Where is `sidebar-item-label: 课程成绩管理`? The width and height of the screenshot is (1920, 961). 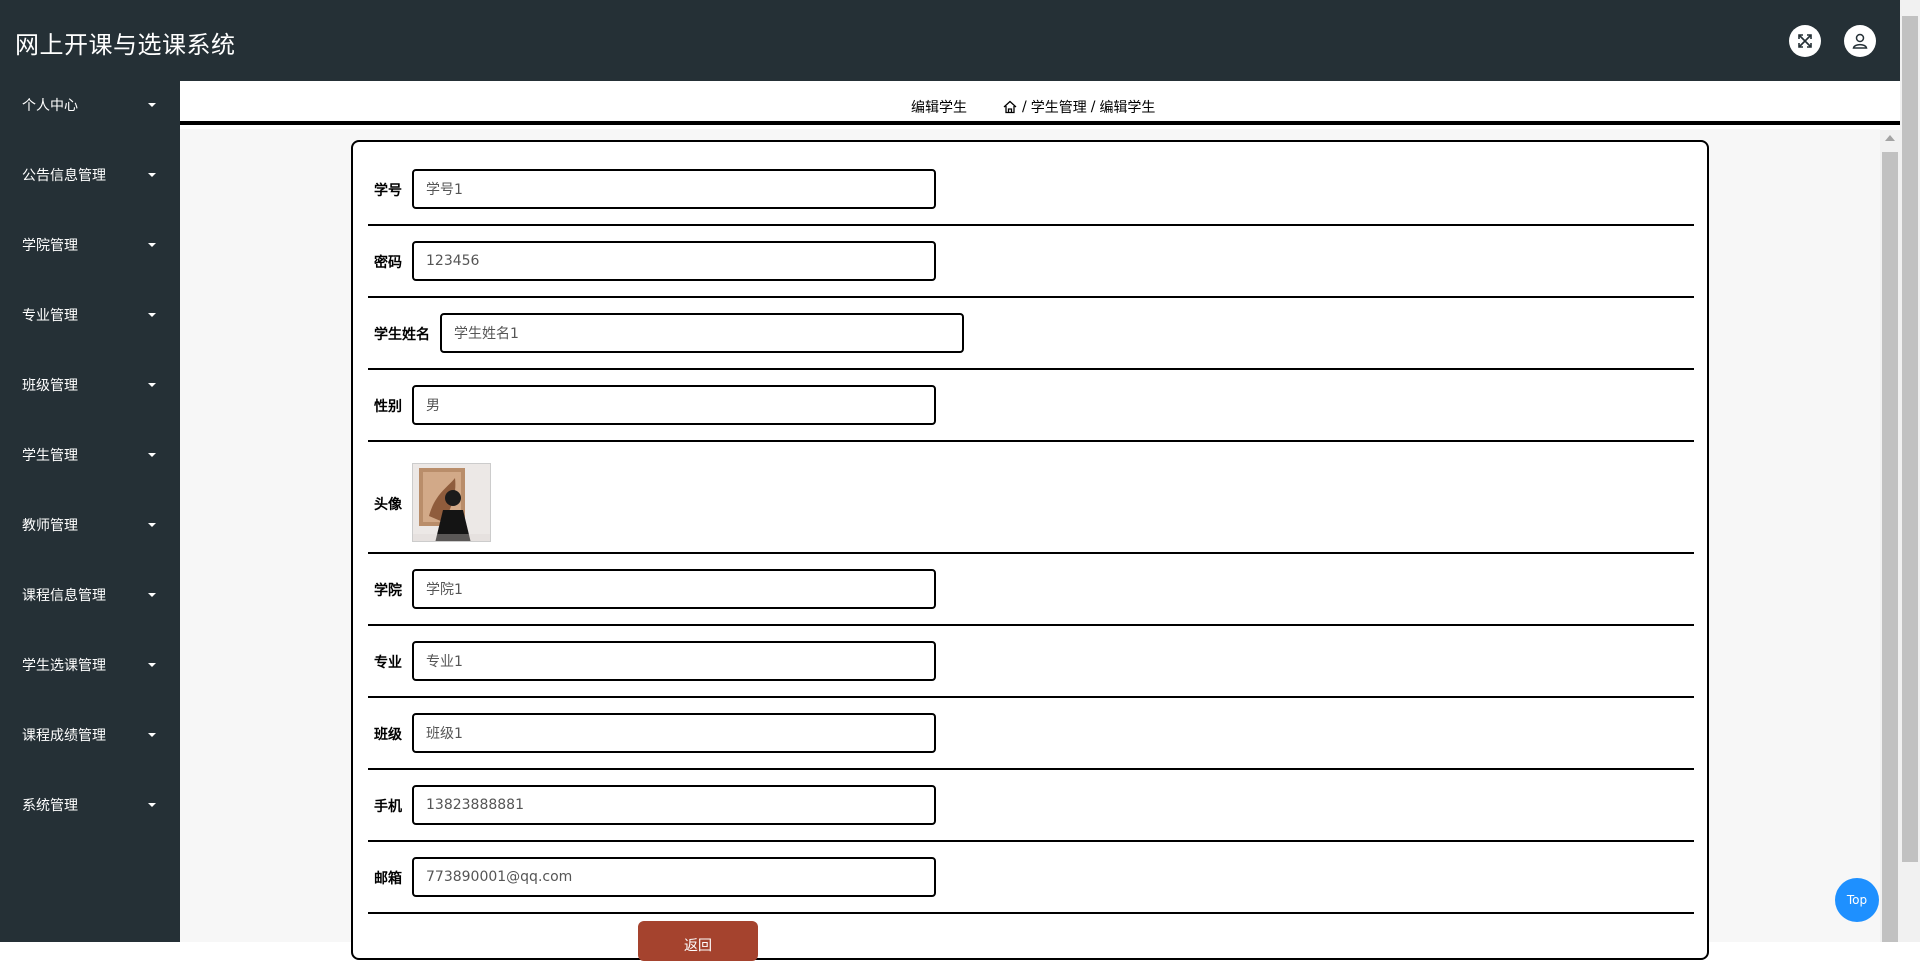
sidebar-item-label: 课程成绩管理 is located at coordinates (64, 736).